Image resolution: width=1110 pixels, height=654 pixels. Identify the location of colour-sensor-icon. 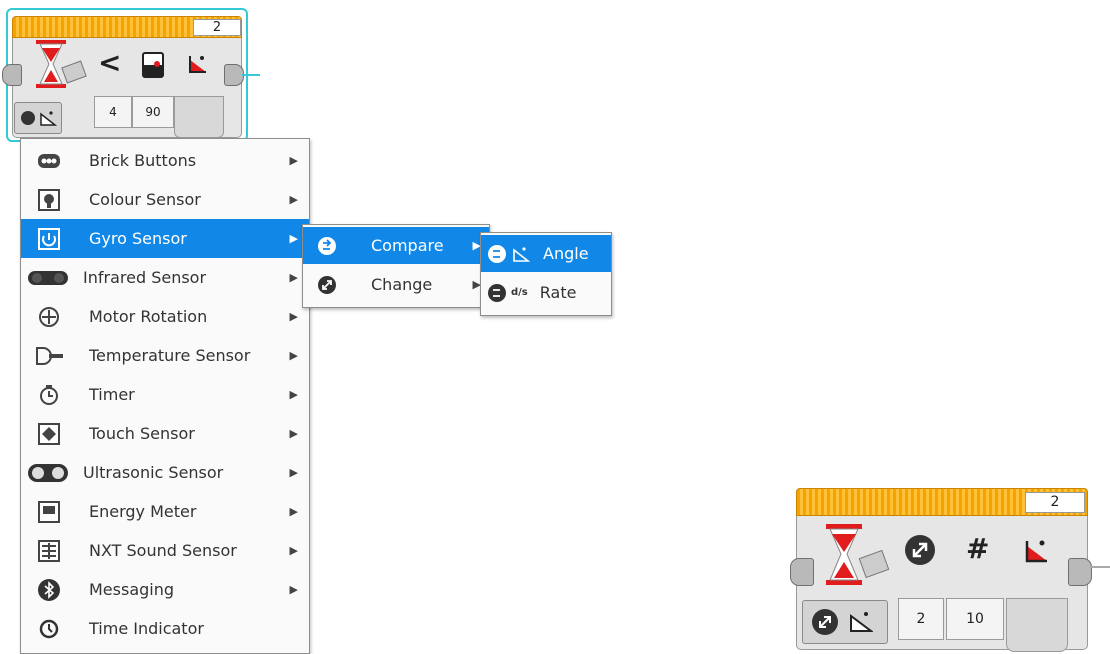
(49, 200).